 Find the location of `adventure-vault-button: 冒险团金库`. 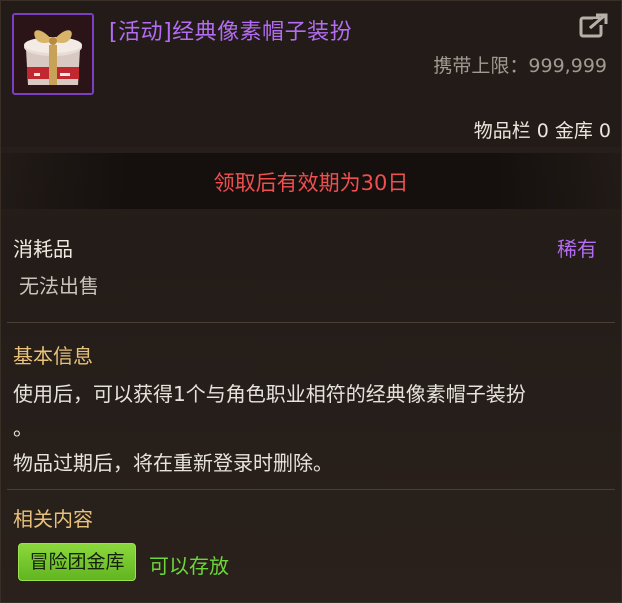

adventure-vault-button: 冒险团金库 is located at coordinates (77, 562).